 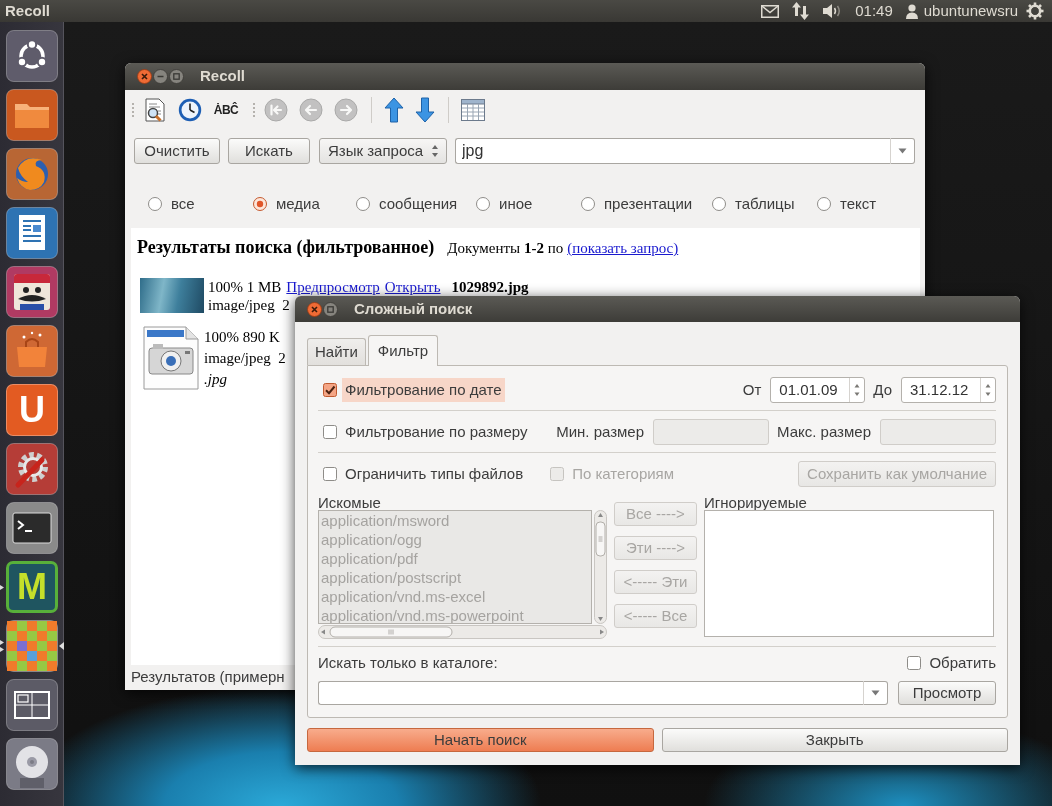 What do you see at coordinates (32, 292) in the screenshot?
I see `cartoon-face-icon` at bounding box center [32, 292].